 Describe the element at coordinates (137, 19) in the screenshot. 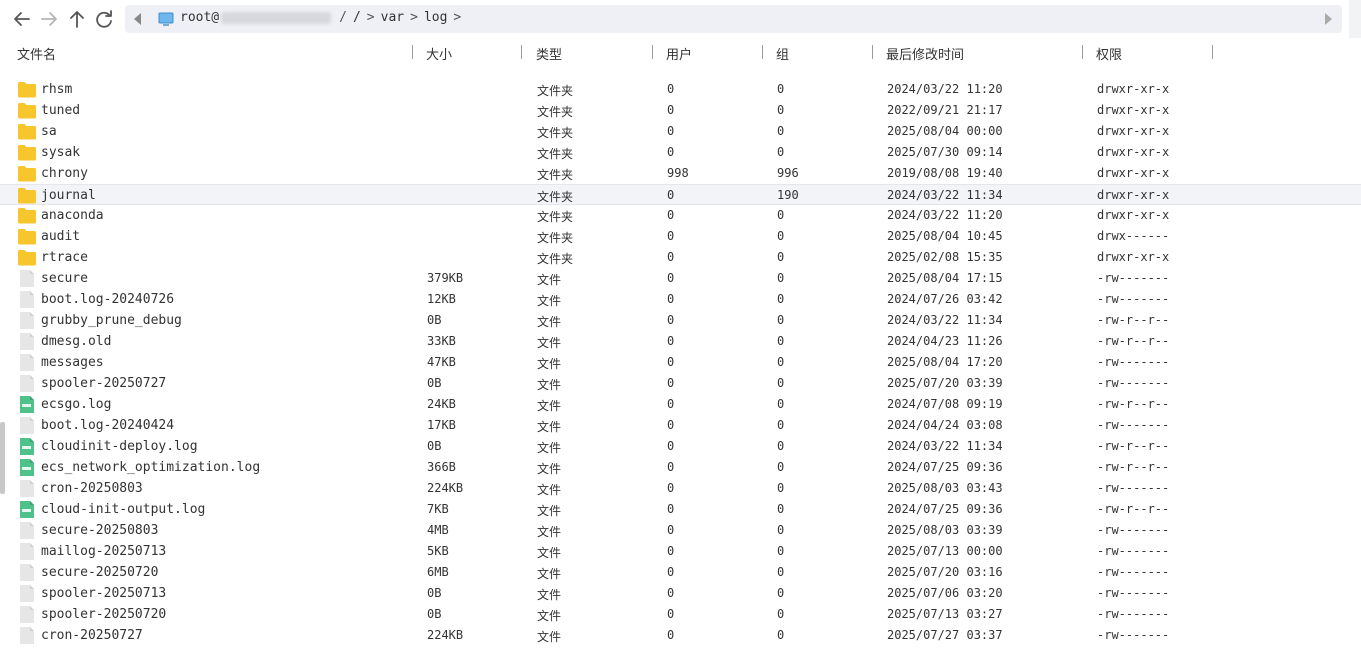

I see `scroll-left-icon` at that location.